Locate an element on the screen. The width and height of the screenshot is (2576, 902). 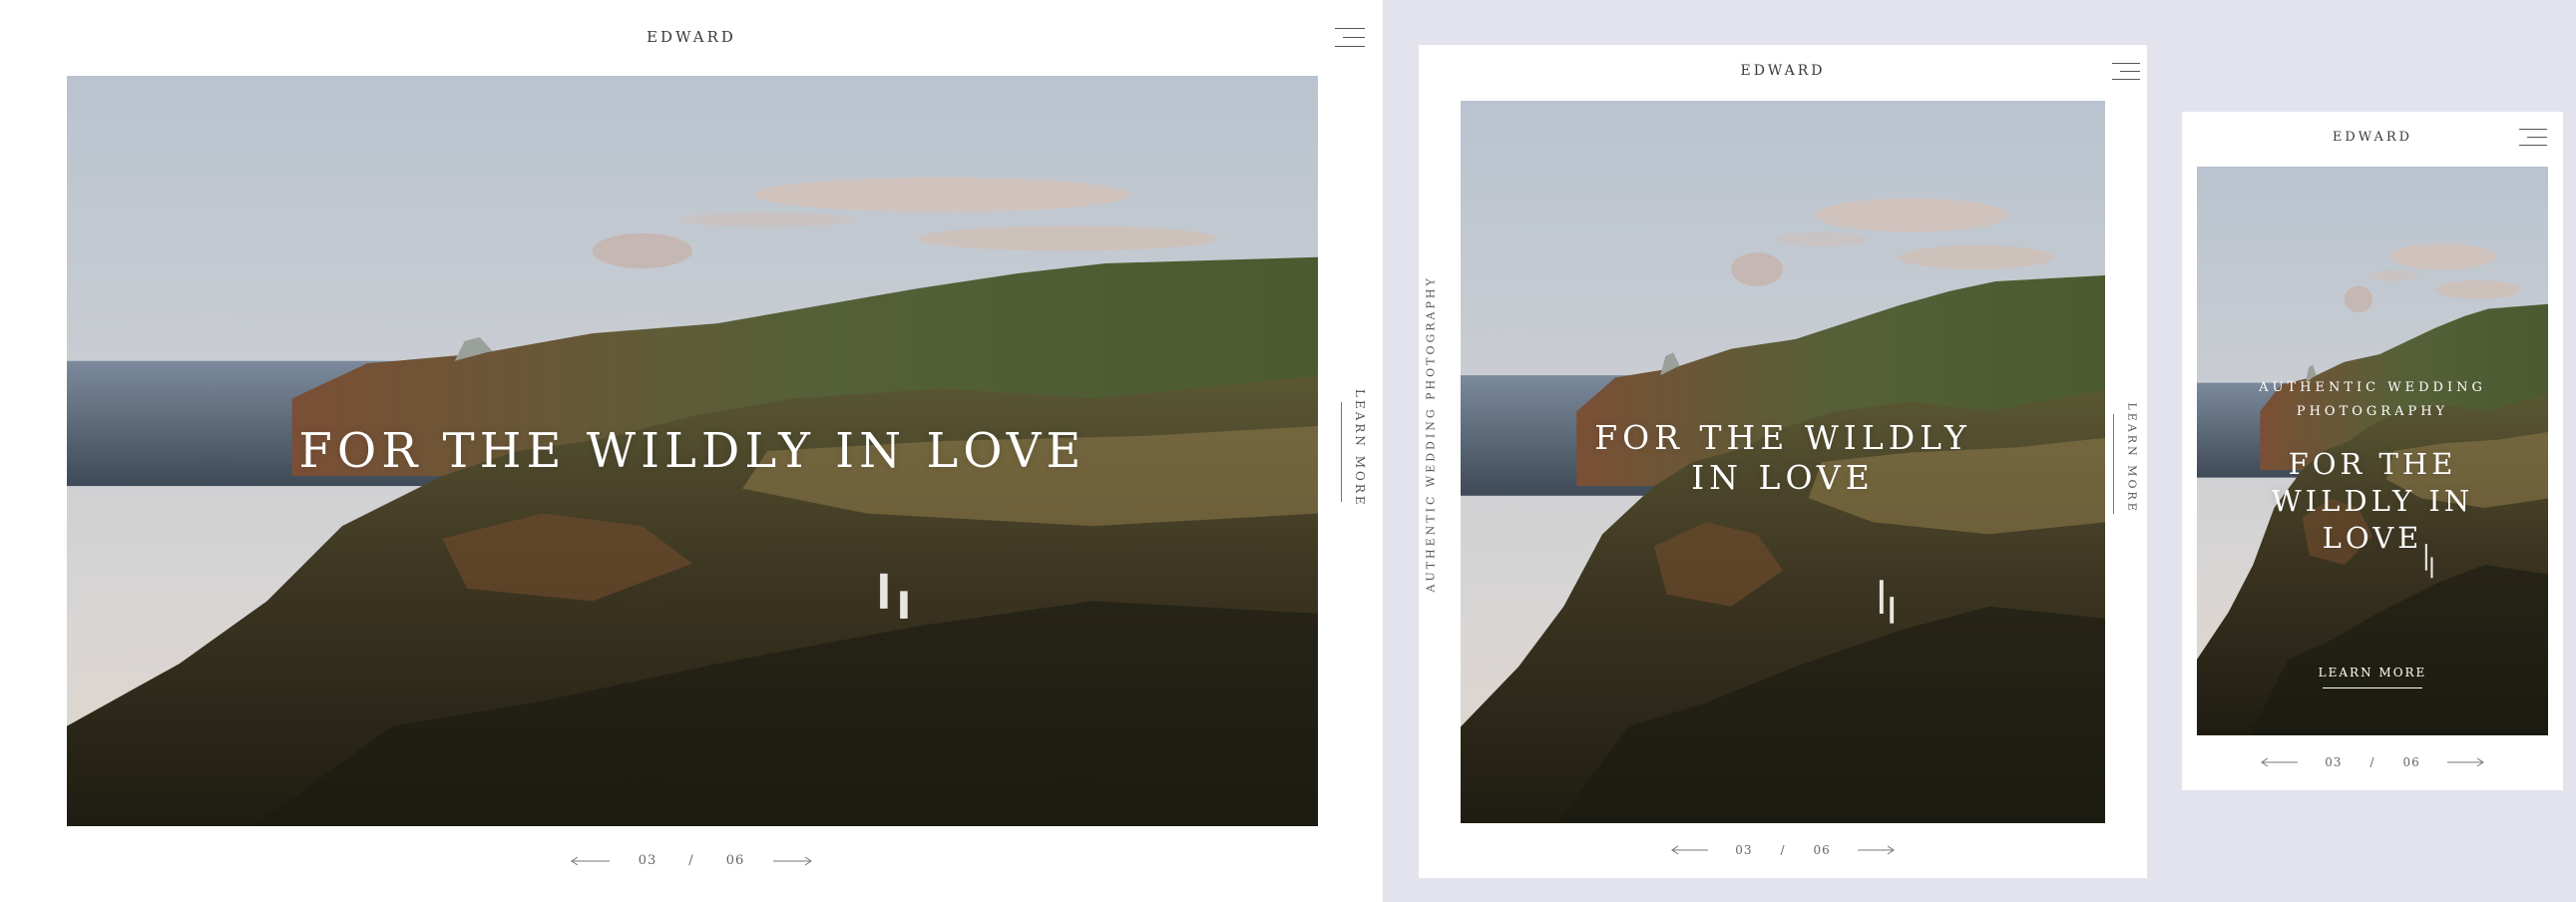
tagline-vertical: AUTHENTIC WEDDING PHOTOGRAPHY is located at coordinates (1431, 434).